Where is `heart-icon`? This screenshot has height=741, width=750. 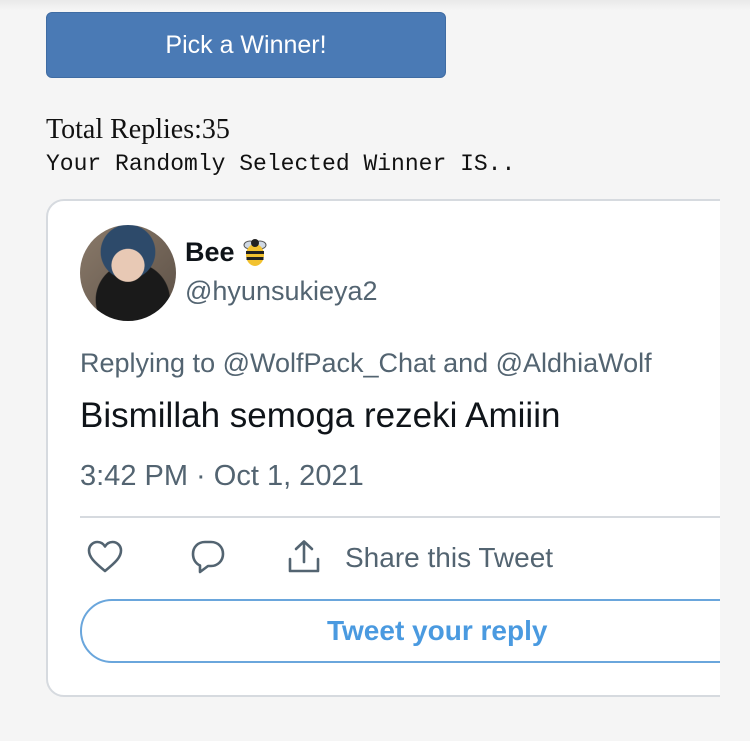
heart-icon is located at coordinates (105, 559).